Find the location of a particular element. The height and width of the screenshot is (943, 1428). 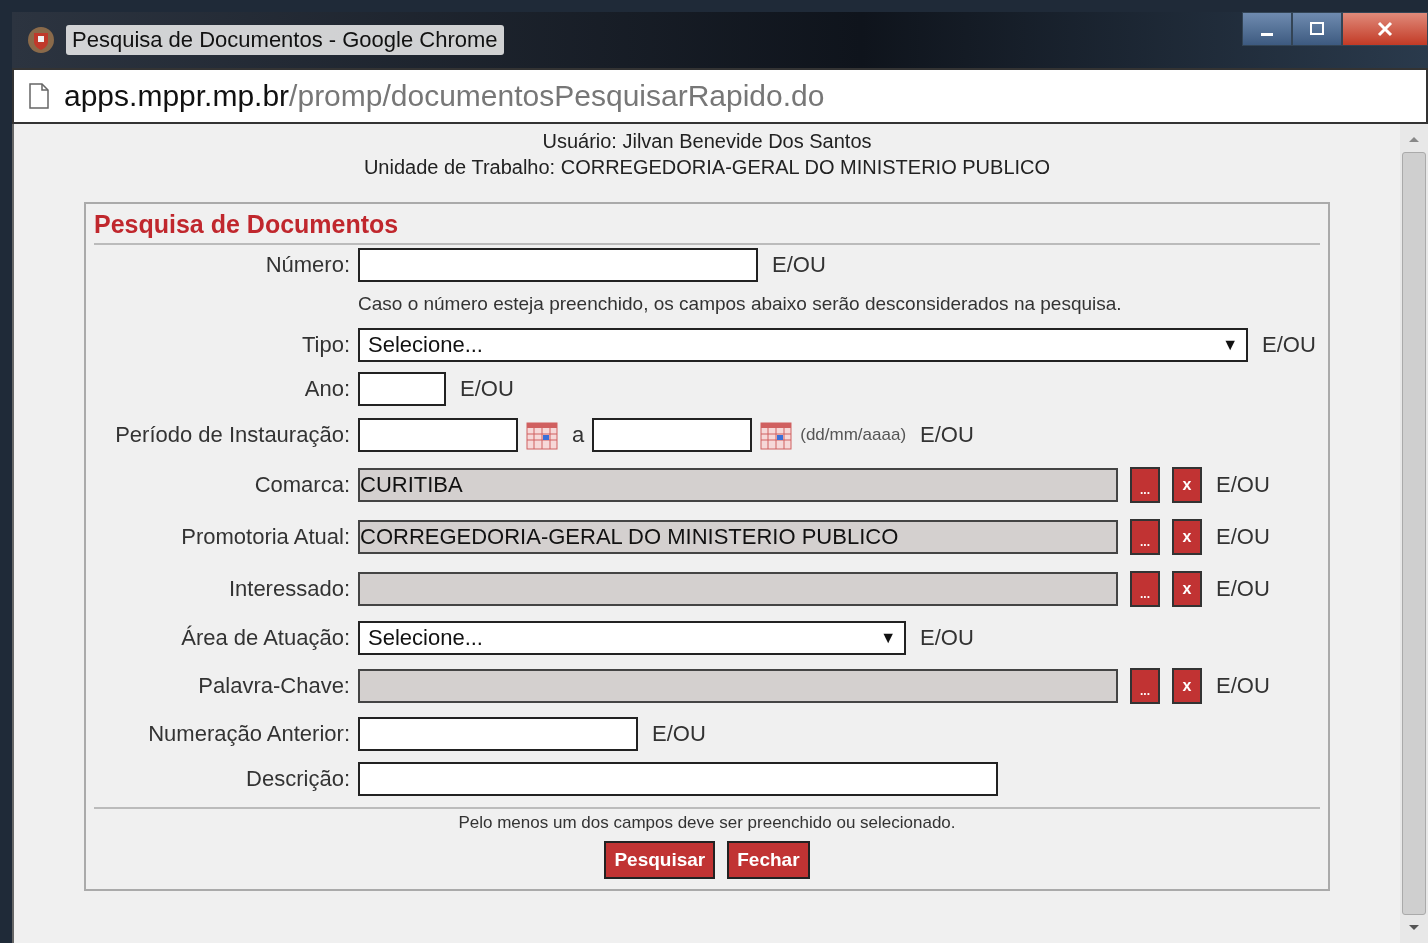

field-label: Tipo: is located at coordinates (325, 345).